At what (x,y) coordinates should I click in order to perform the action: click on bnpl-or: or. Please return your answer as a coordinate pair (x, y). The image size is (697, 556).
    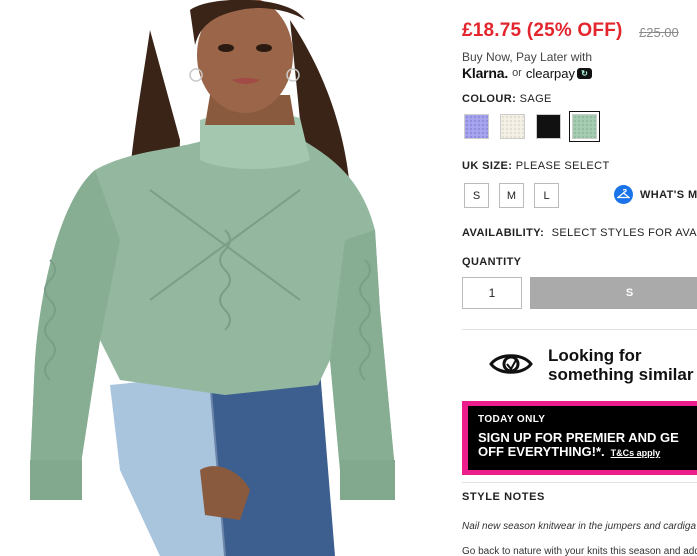
    Looking at the image, I should click on (517, 73).